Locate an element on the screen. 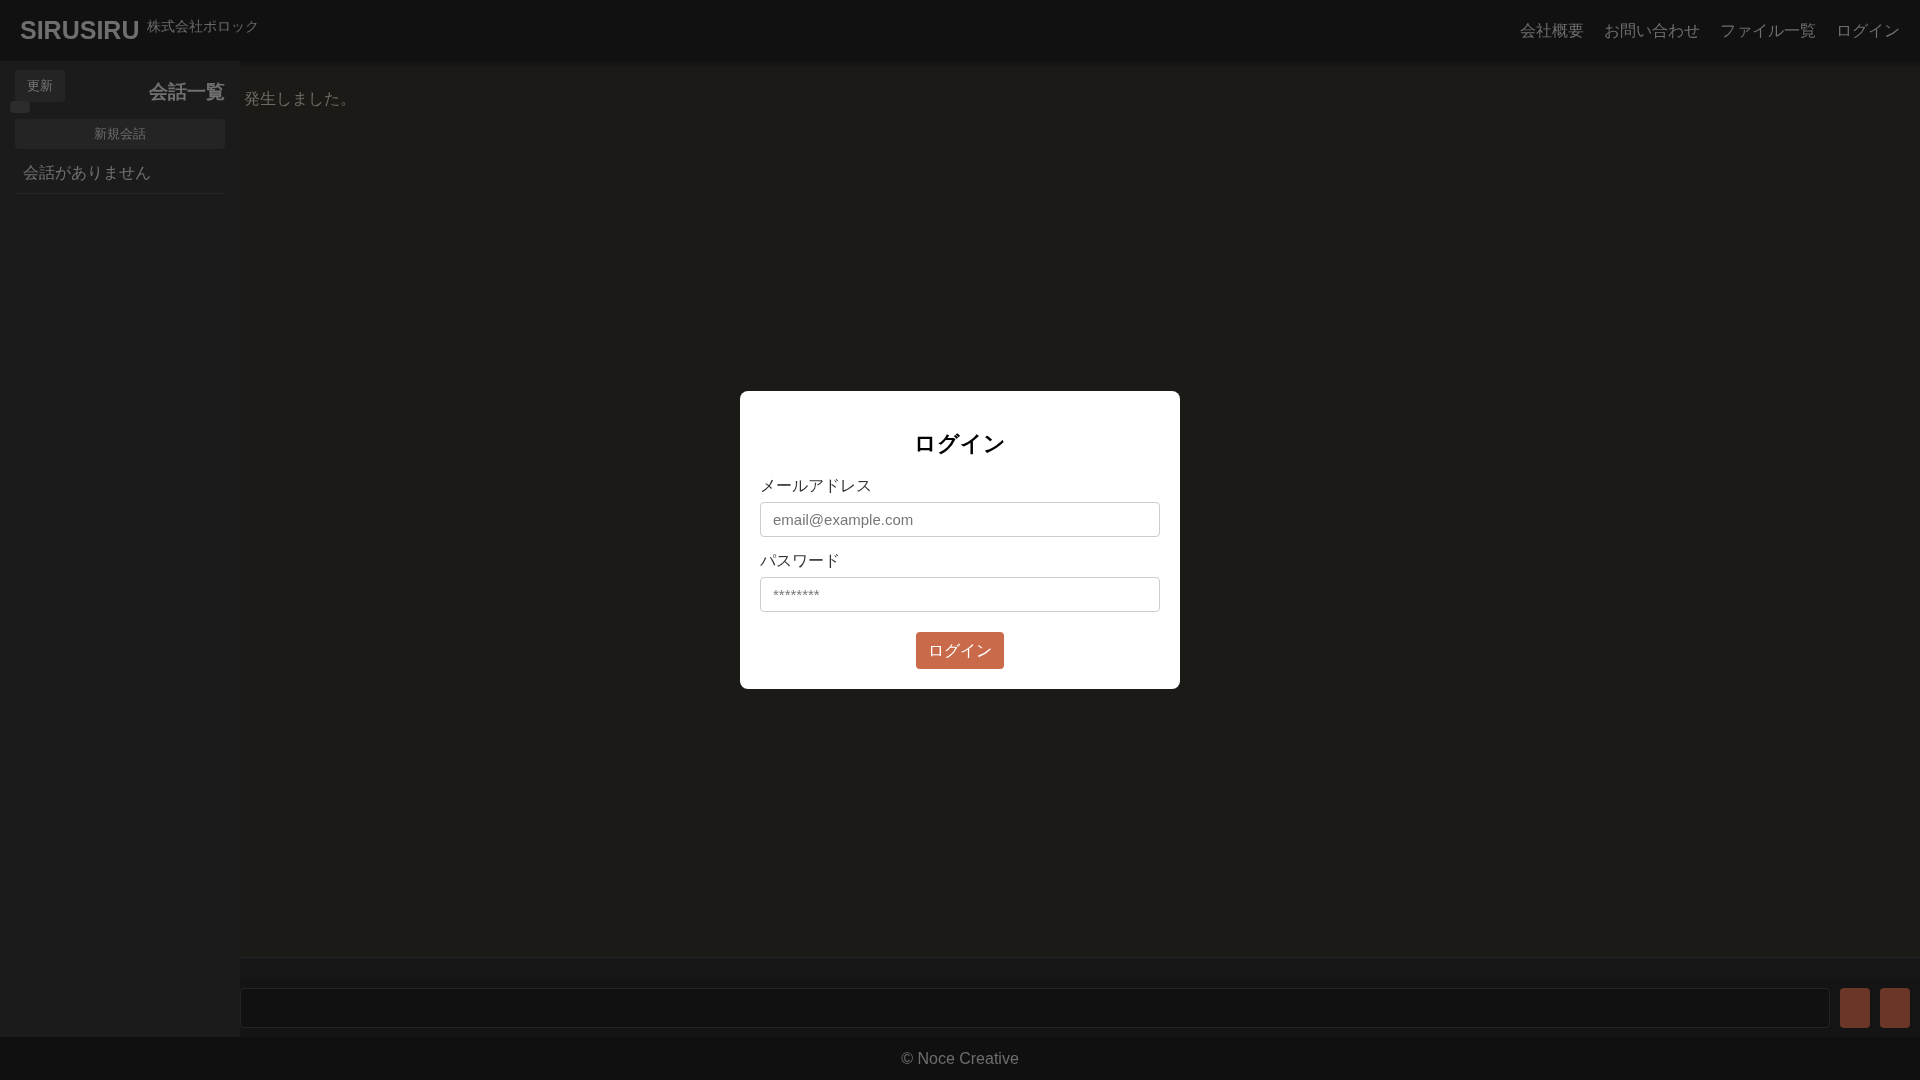 The width and height of the screenshot is (1920, 1080). field-label: メールアドレス is located at coordinates (816, 486).